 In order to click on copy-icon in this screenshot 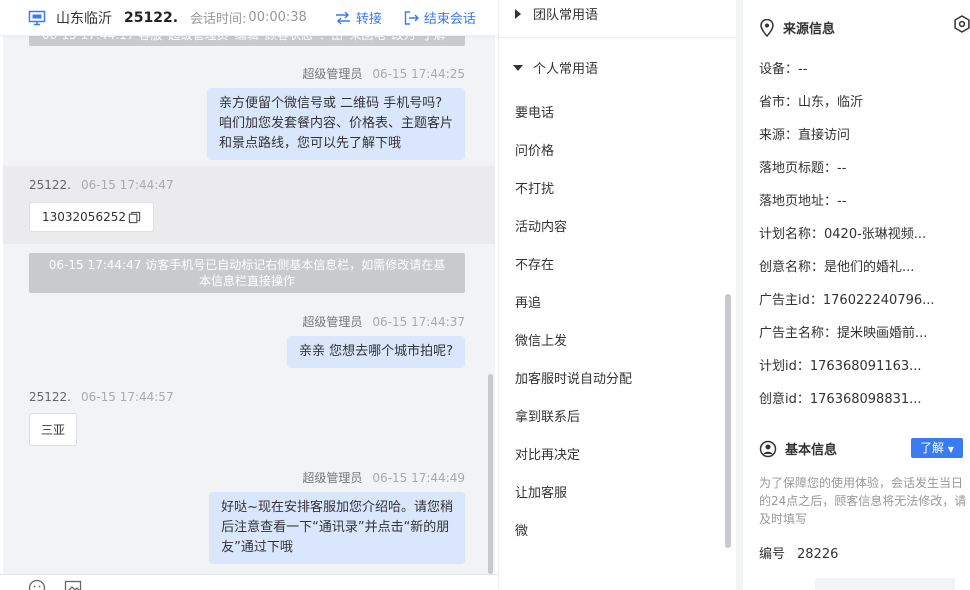, I will do `click(134, 217)`.